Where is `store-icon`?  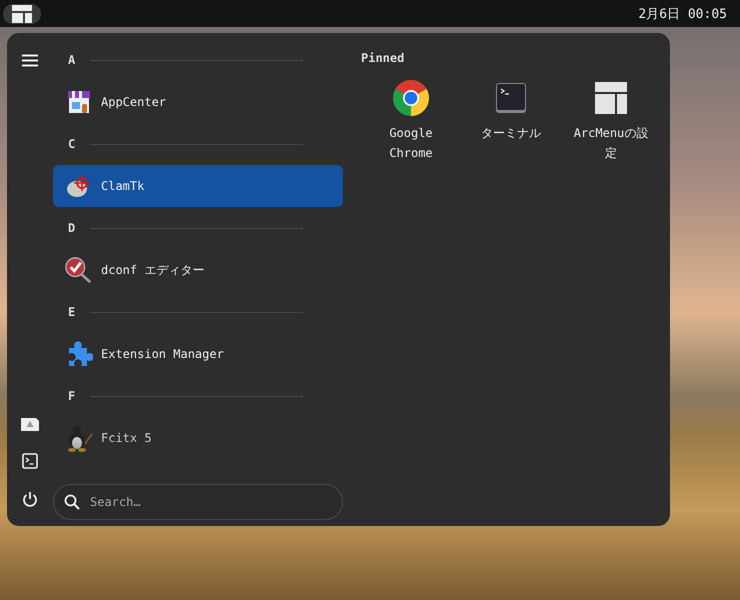
store-icon is located at coordinates (79, 102).